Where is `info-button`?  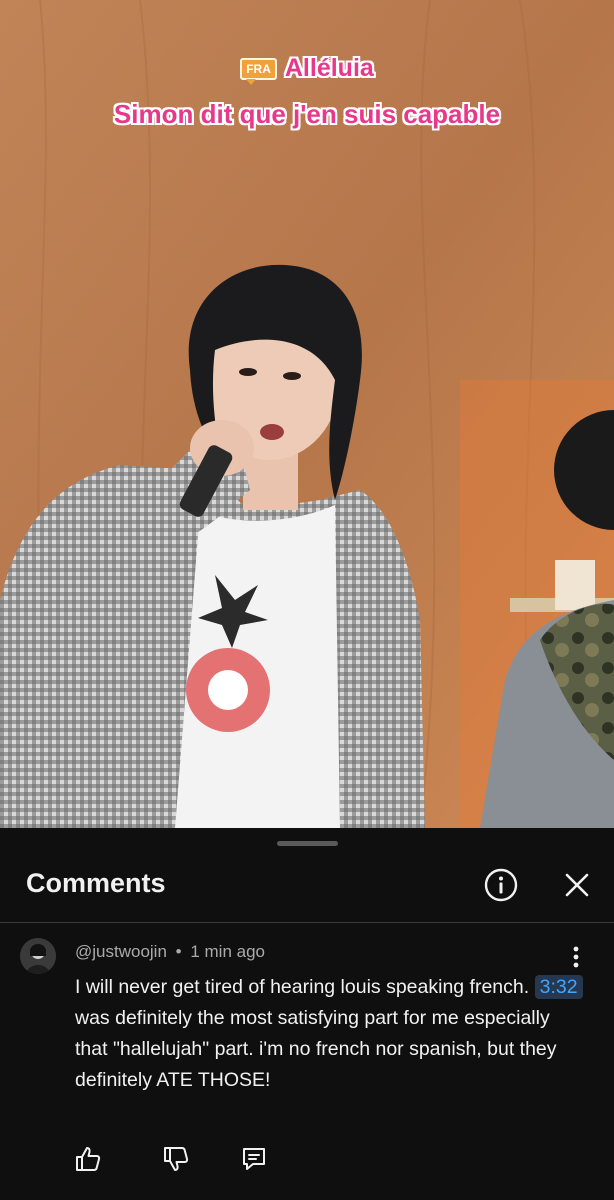
info-button is located at coordinates (501, 885).